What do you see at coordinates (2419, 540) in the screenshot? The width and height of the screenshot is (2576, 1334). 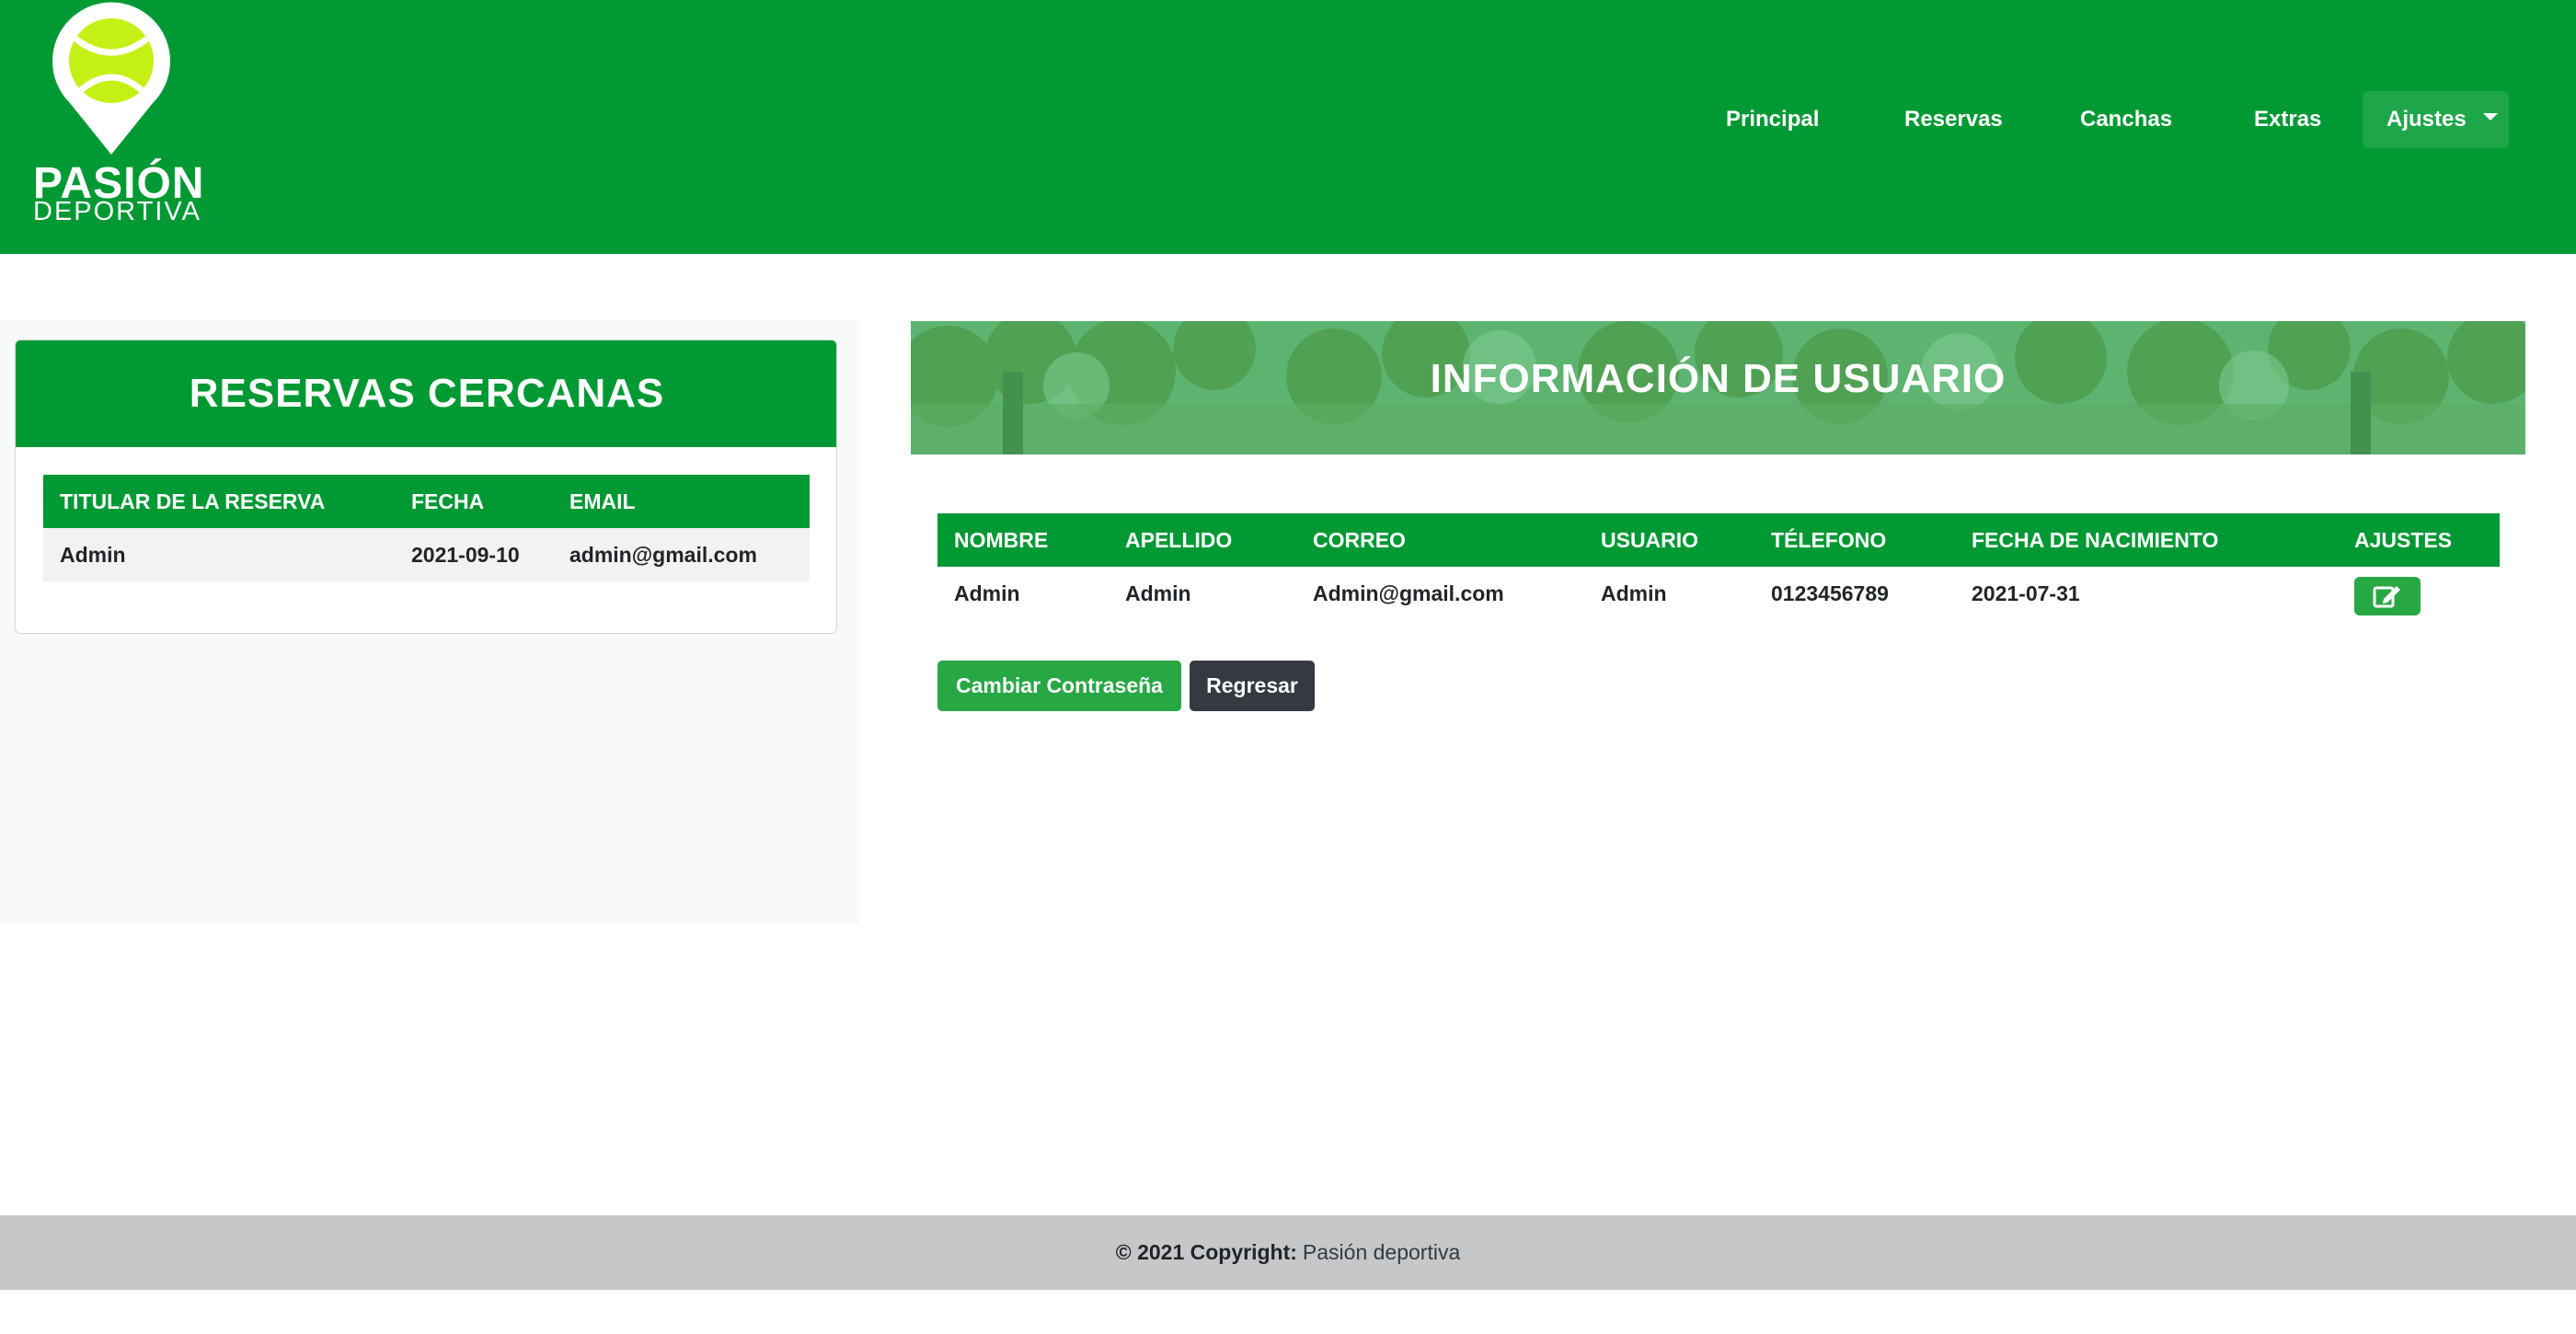 I see `column-header: AJUSTES` at bounding box center [2419, 540].